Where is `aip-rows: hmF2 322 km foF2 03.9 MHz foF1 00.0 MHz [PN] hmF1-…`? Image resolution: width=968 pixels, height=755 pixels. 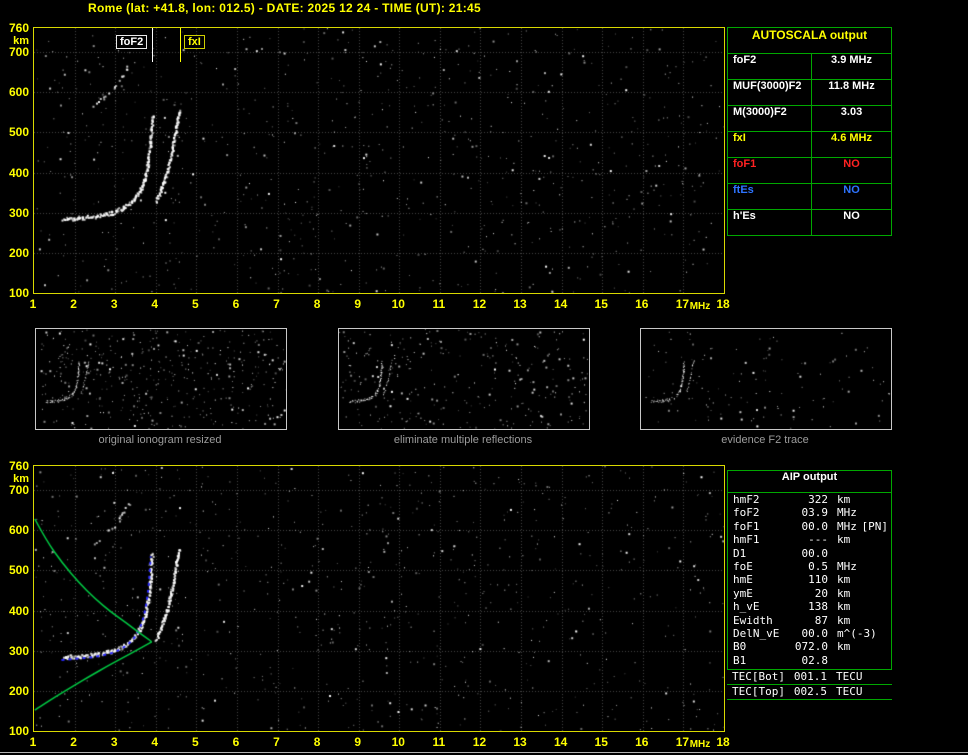 aip-rows: hmF2 322 km foF2 03.9 MHz foF1 00.0 MHz [PN] hmF1-… is located at coordinates (809, 580).